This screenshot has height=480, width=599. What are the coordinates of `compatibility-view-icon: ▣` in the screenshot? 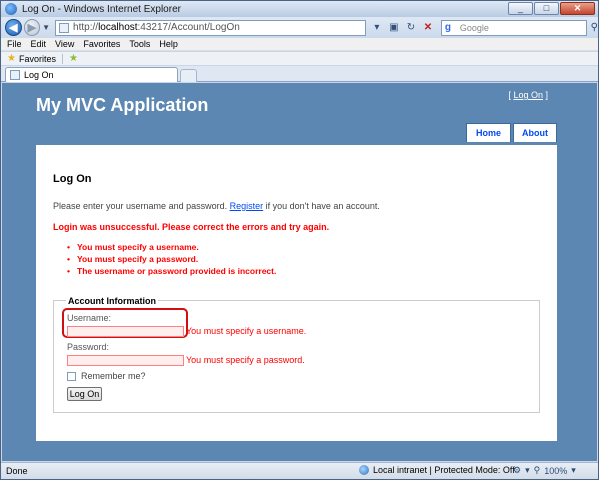 It's located at (394, 28).